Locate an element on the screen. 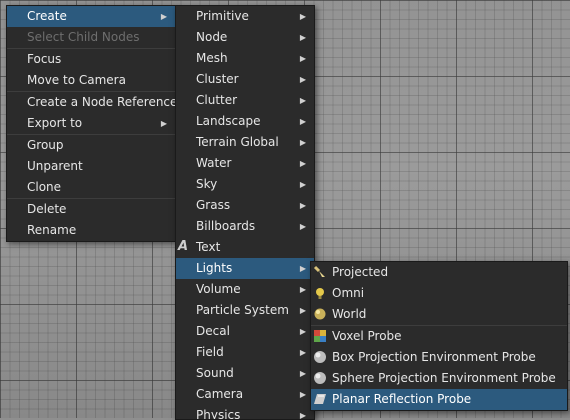 Image resolution: width=570 pixels, height=420 pixels. menu-item-label: Lights is located at coordinates (214, 268).